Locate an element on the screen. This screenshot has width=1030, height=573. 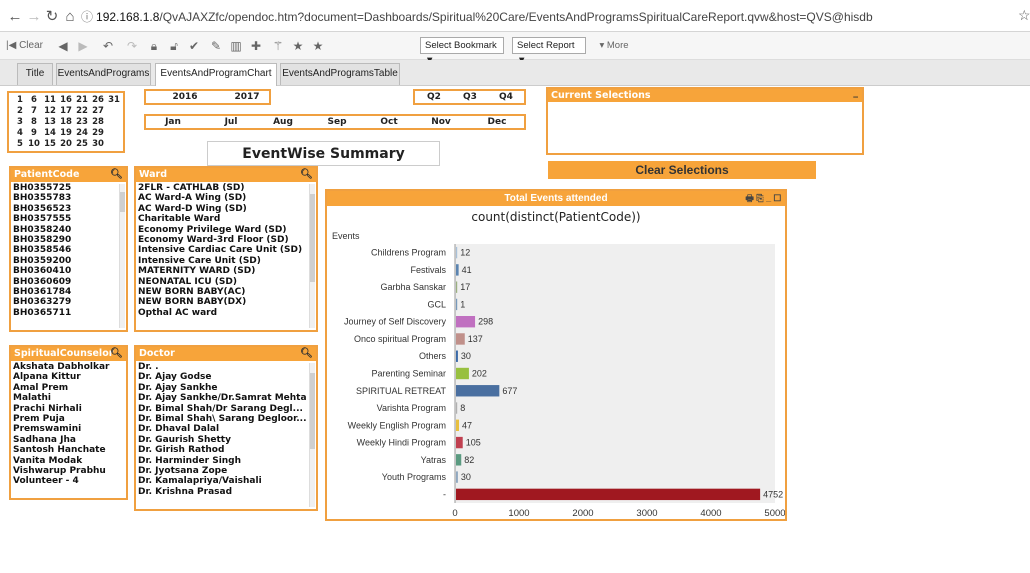
spiritual-counselor-item: Vishwarup Prabhu is located at coordinates (67, 471).